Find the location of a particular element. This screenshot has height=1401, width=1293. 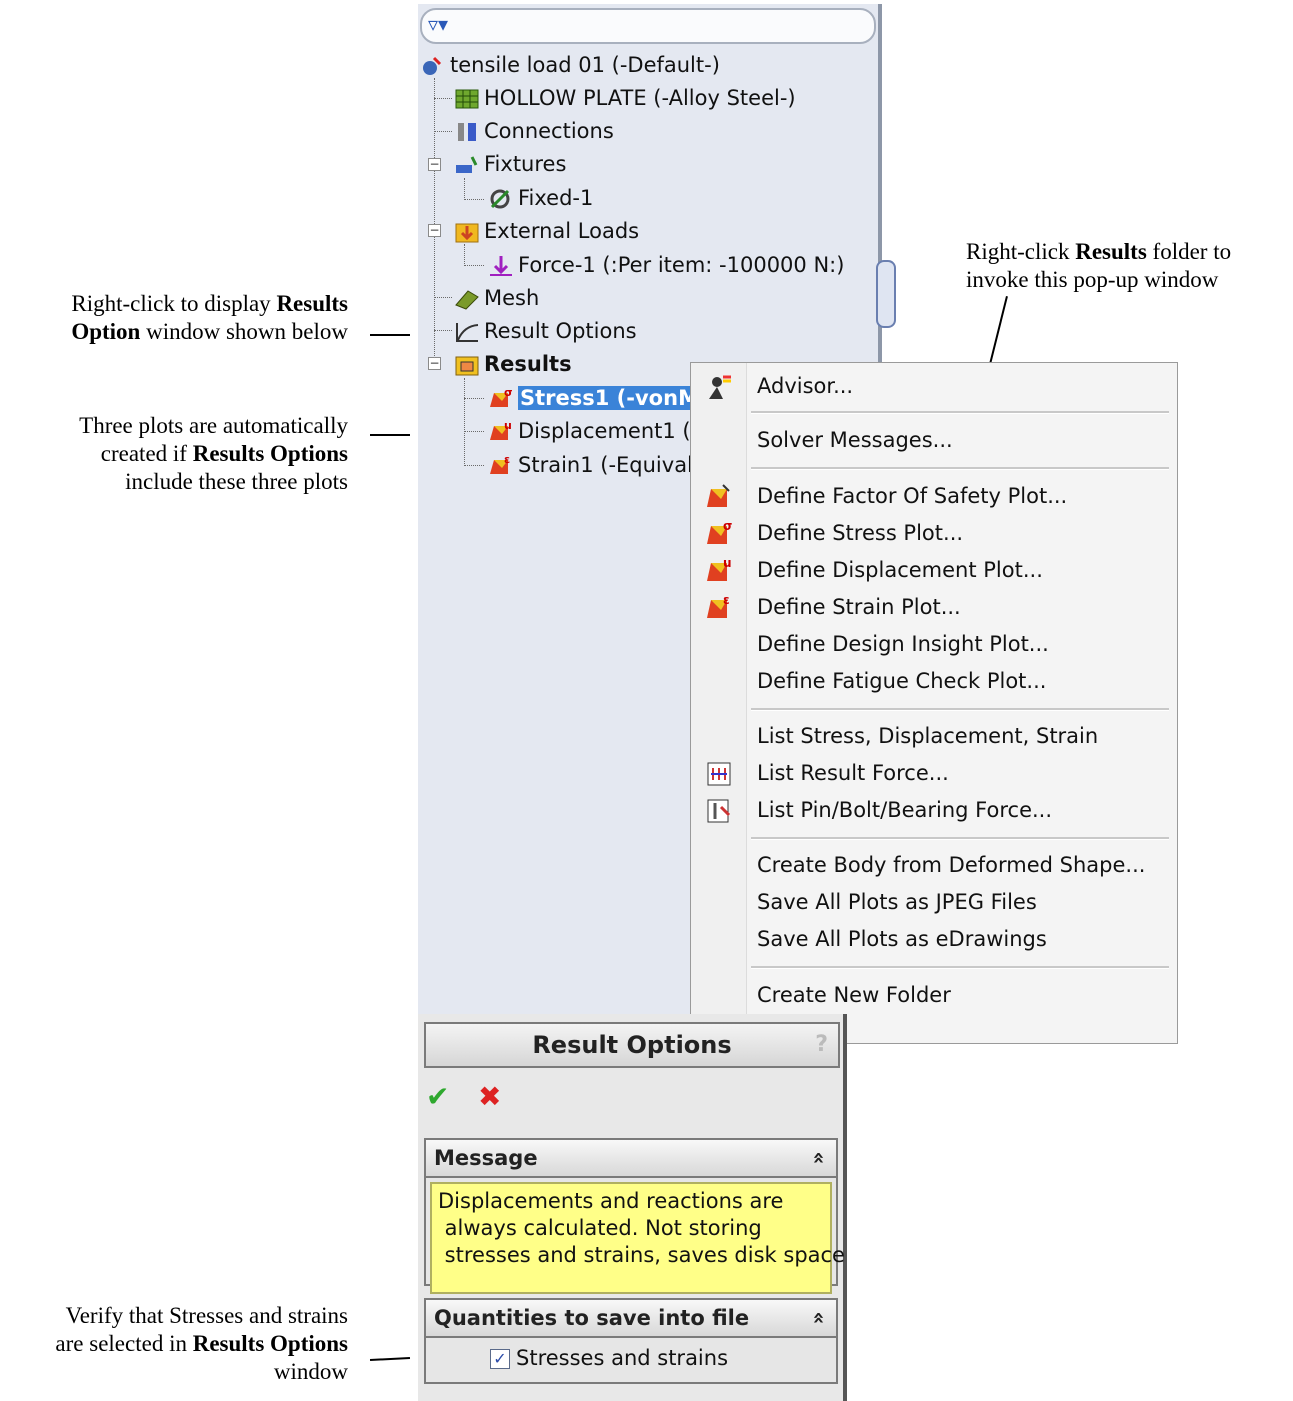

tree-item-label: Mesh is located at coordinates (512, 298).